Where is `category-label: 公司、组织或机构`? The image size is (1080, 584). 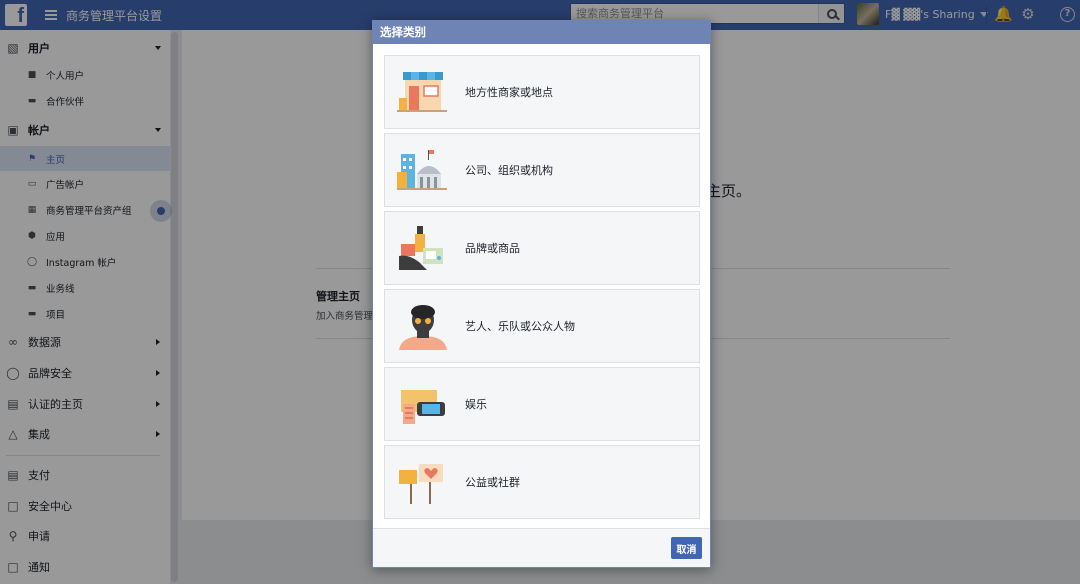 category-label: 公司、组织或机构 is located at coordinates (509, 170).